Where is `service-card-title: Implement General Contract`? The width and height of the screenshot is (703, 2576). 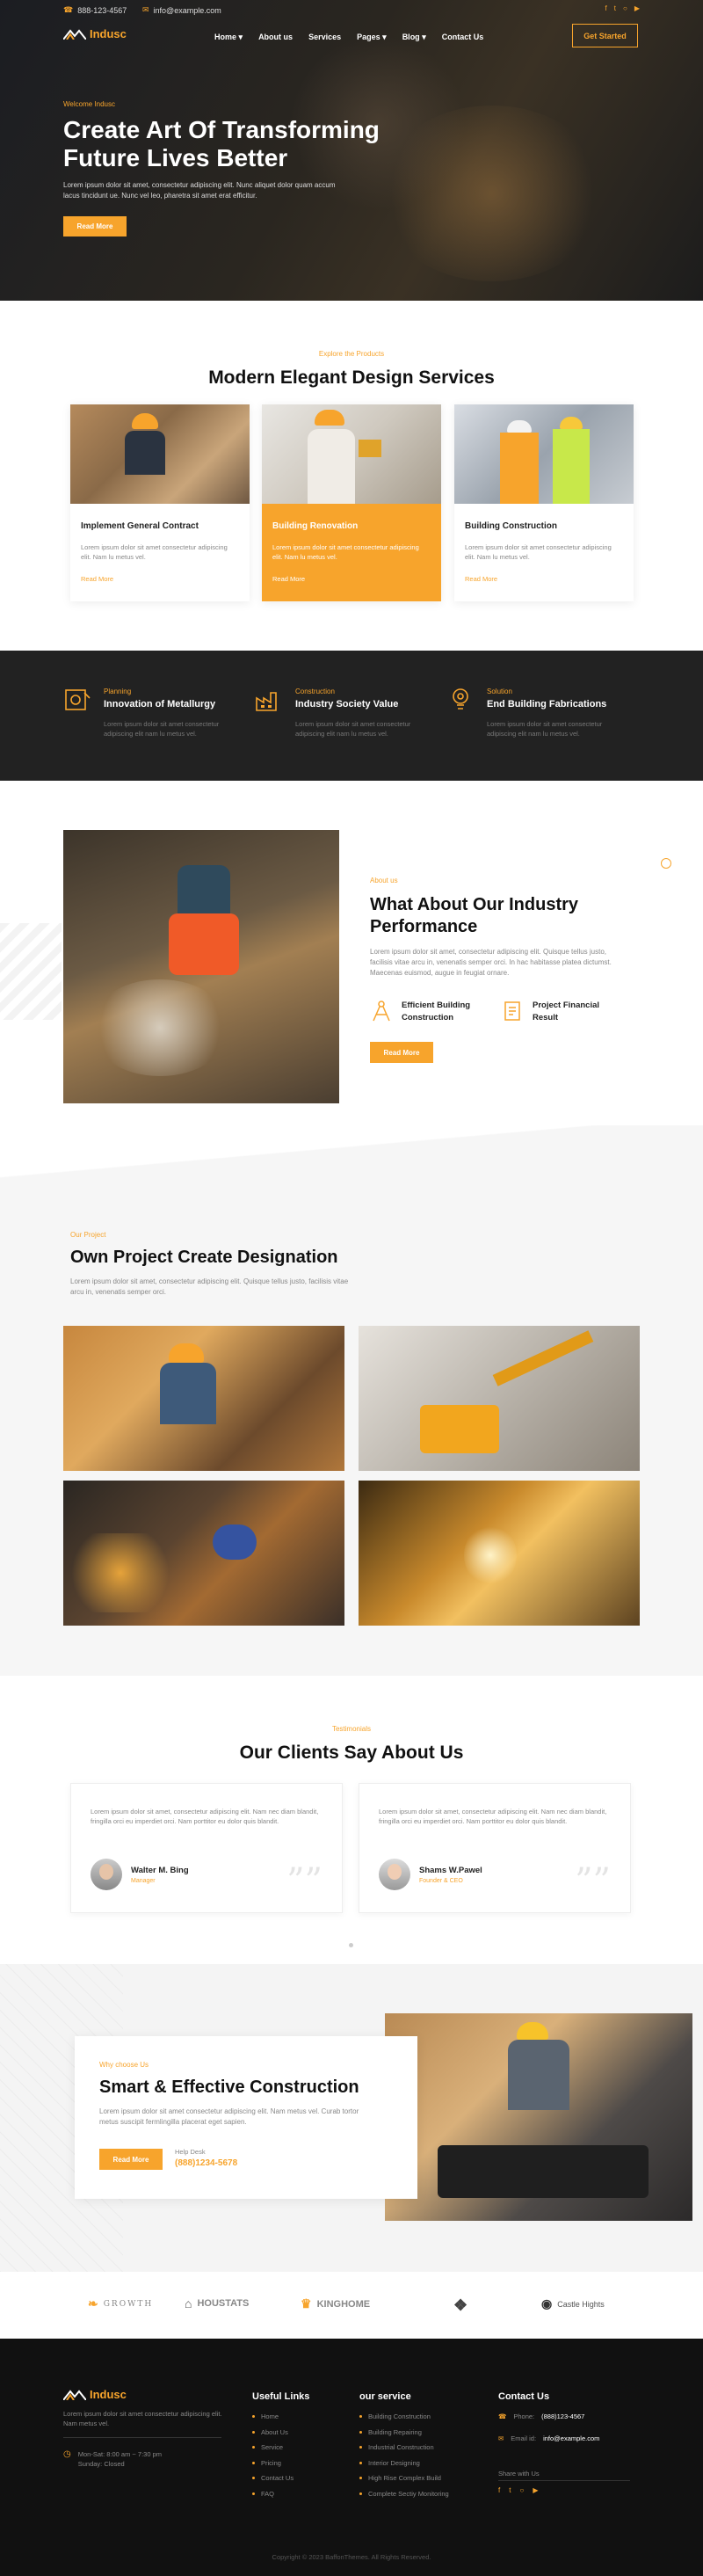
service-card-title: Implement General Contract is located at coordinates (140, 526).